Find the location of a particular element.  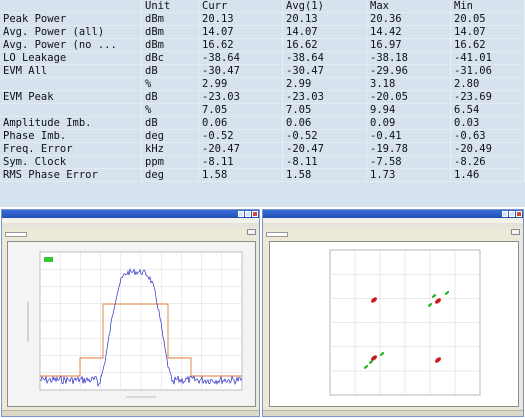

row-label: RMS Phase Error is located at coordinates (71, 175).